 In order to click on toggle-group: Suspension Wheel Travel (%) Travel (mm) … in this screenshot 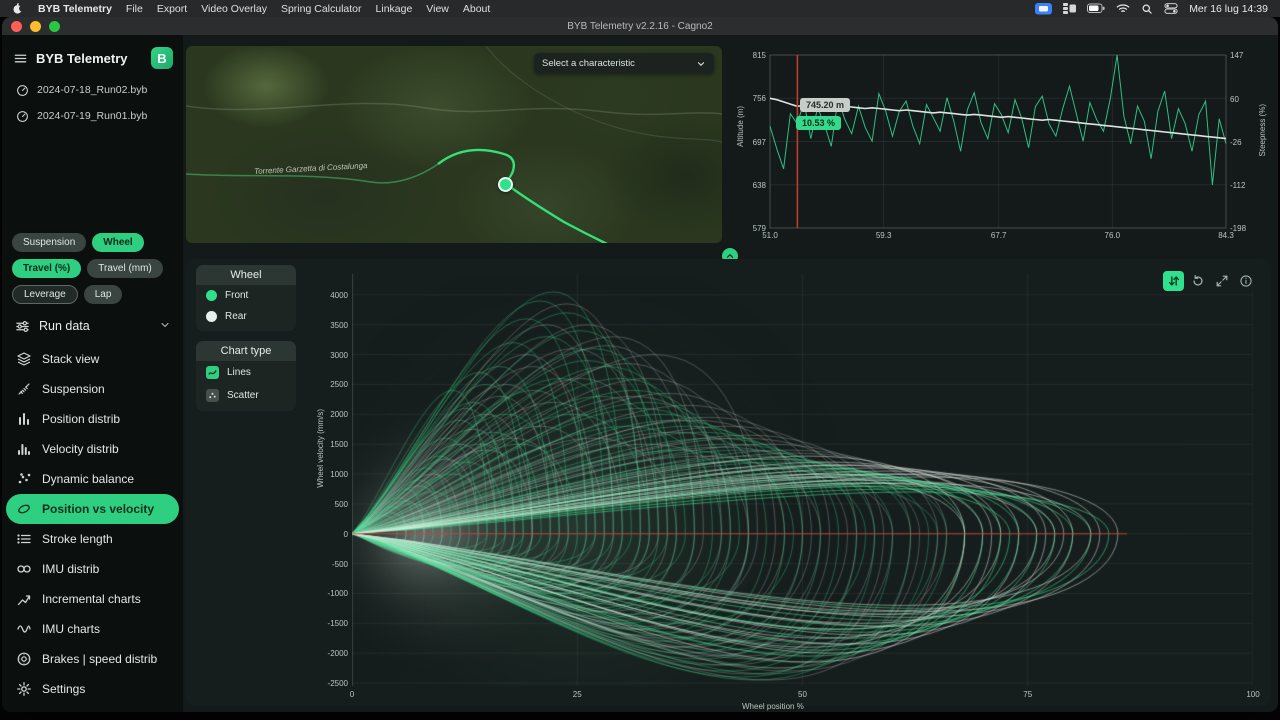, I will do `click(92, 268)`.